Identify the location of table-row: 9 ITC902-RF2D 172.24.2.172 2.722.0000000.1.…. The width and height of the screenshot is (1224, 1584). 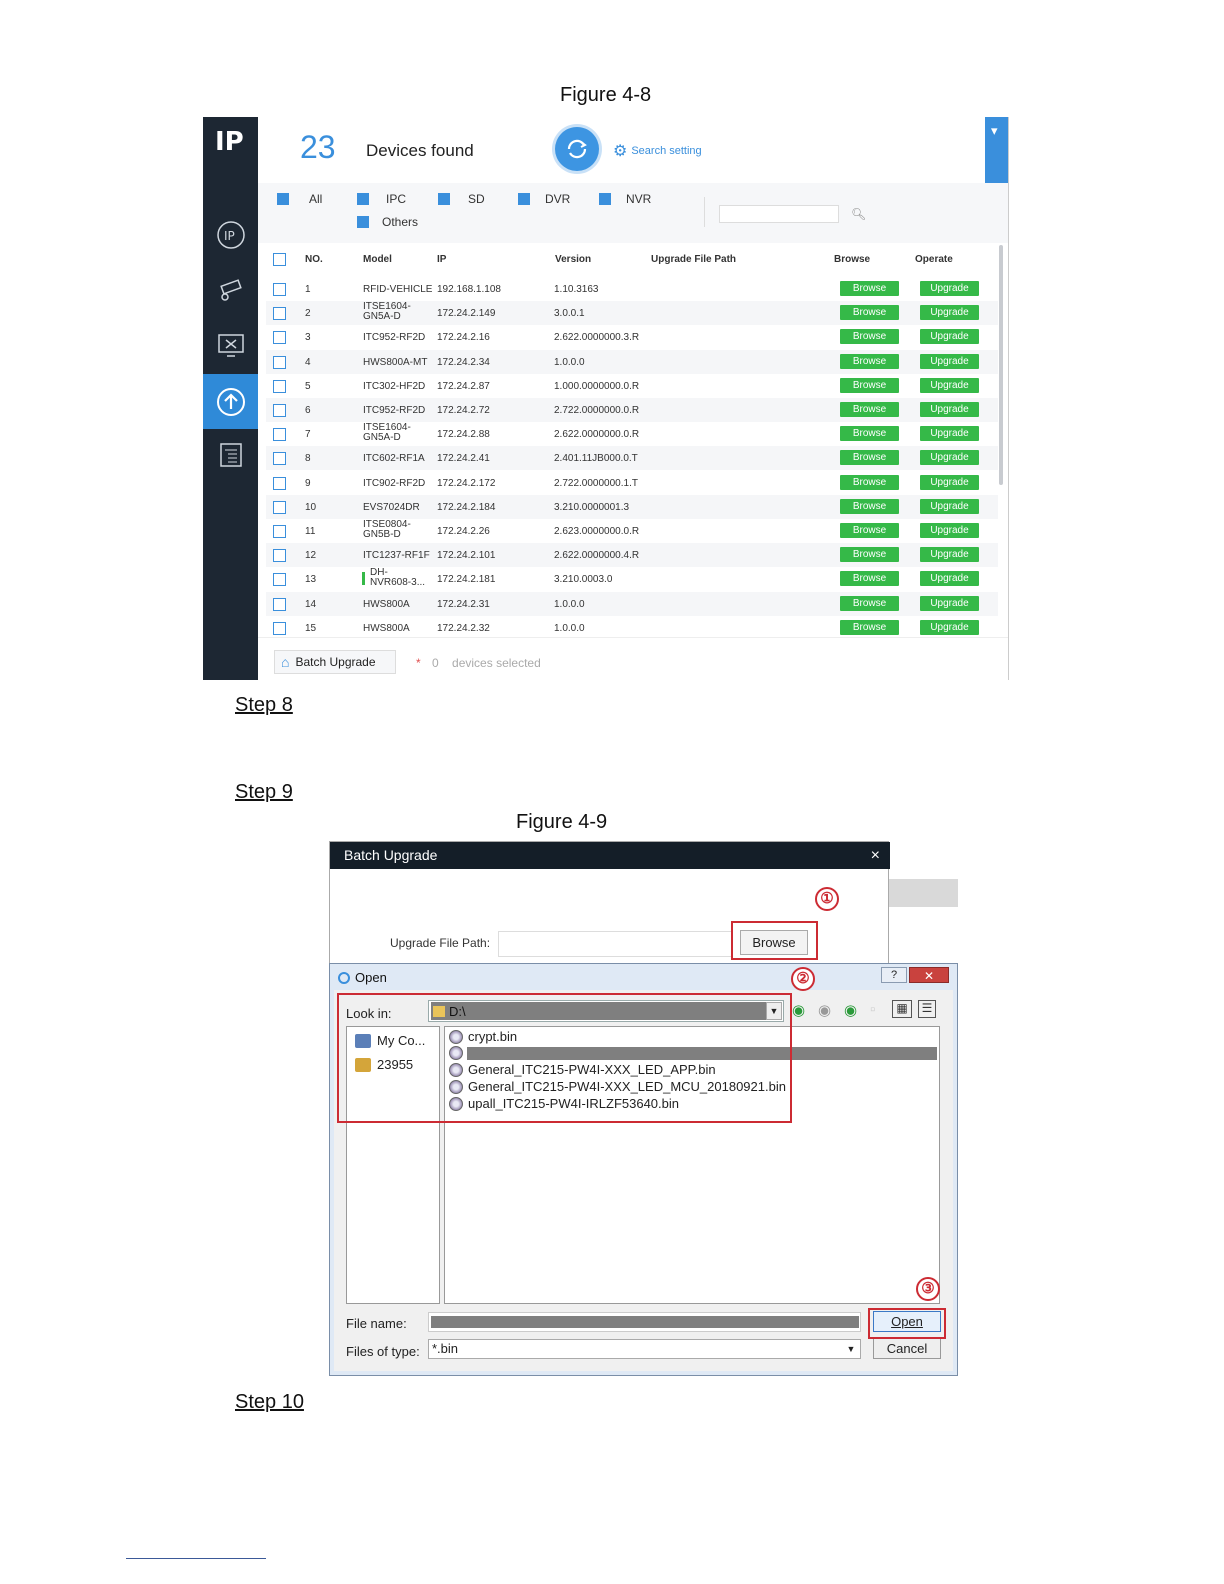
(632, 483).